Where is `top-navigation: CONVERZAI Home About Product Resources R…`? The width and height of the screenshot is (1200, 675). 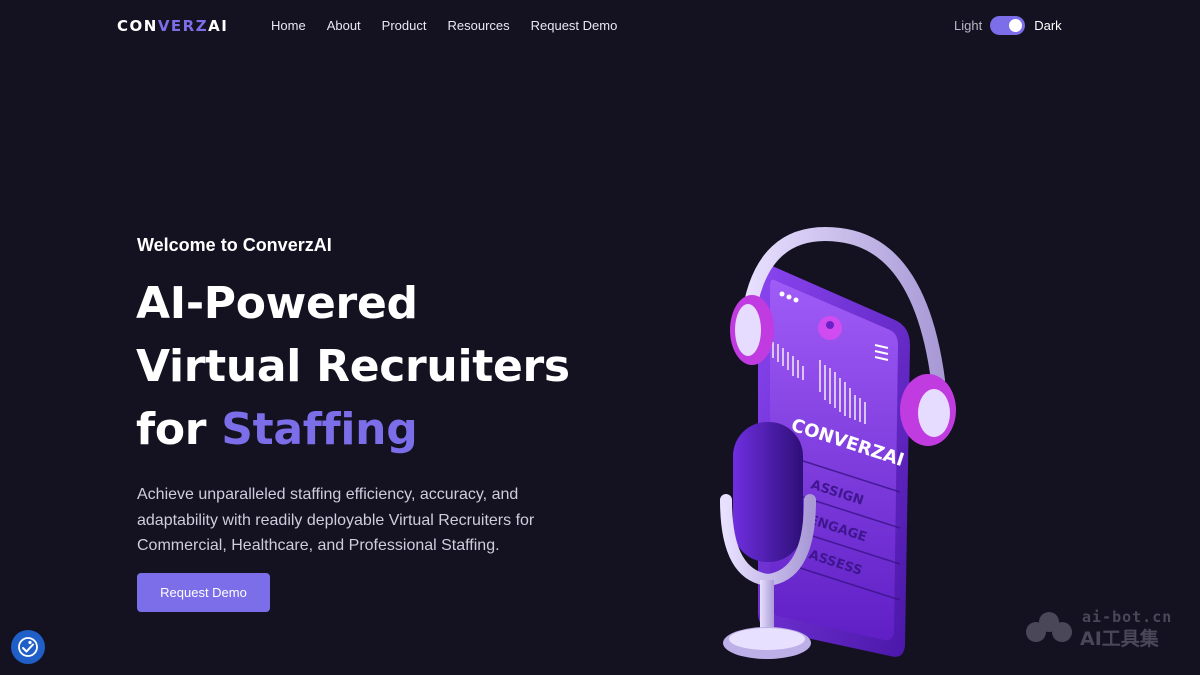
top-navigation: CONVERZAI Home About Product Resources R… is located at coordinates (600, 26).